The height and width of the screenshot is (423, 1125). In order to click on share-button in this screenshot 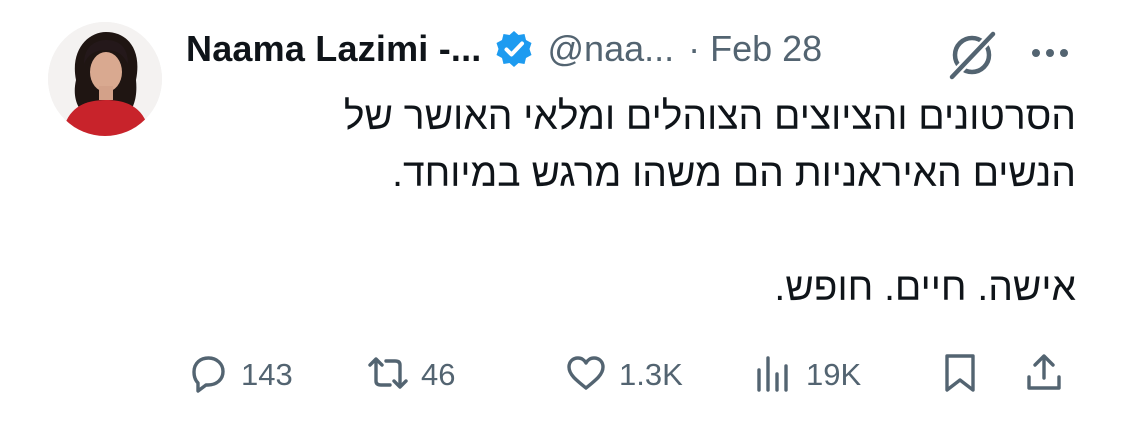, I will do `click(1044, 375)`.